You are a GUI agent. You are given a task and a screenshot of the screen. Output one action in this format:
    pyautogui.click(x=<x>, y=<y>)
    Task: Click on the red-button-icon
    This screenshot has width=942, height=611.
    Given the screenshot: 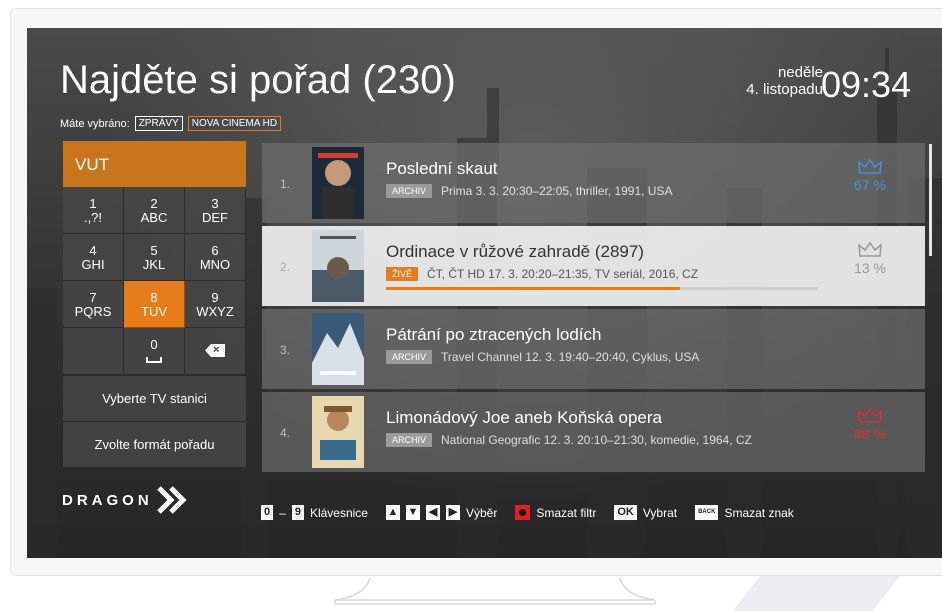 What is the action you would take?
    pyautogui.click(x=523, y=512)
    